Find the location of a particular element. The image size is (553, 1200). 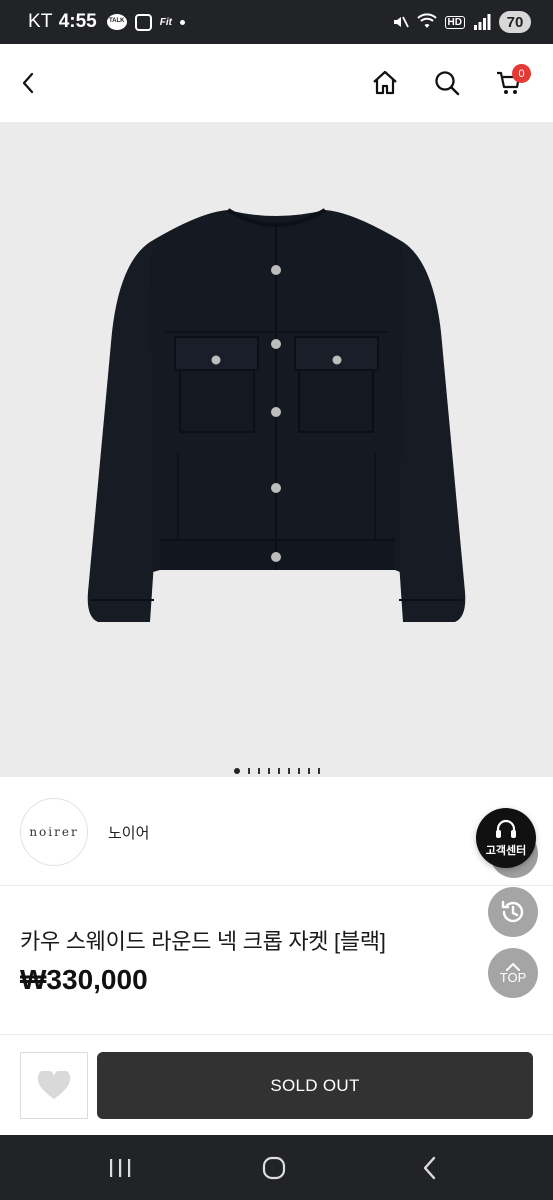

system-home-button is located at coordinates (274, 1167).